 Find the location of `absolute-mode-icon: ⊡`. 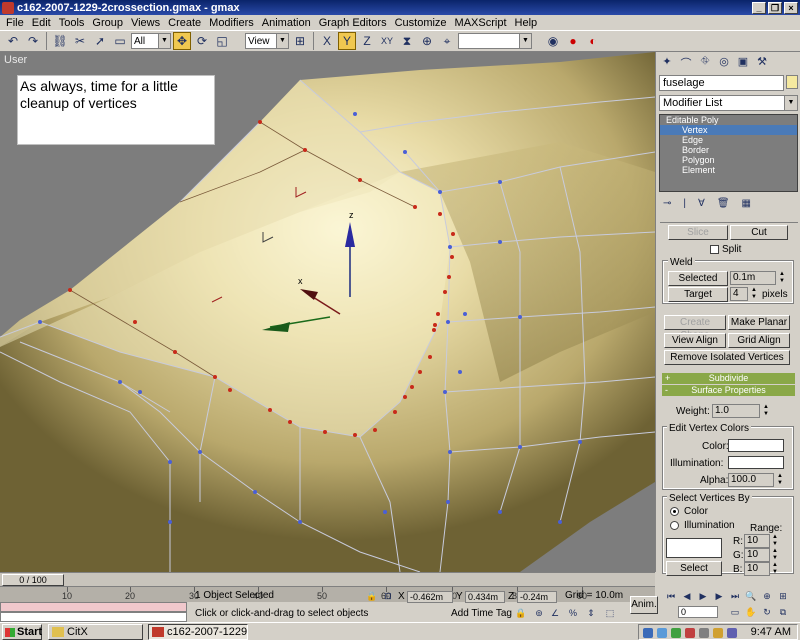

absolute-mode-icon: ⊡ is located at coordinates (388, 596).